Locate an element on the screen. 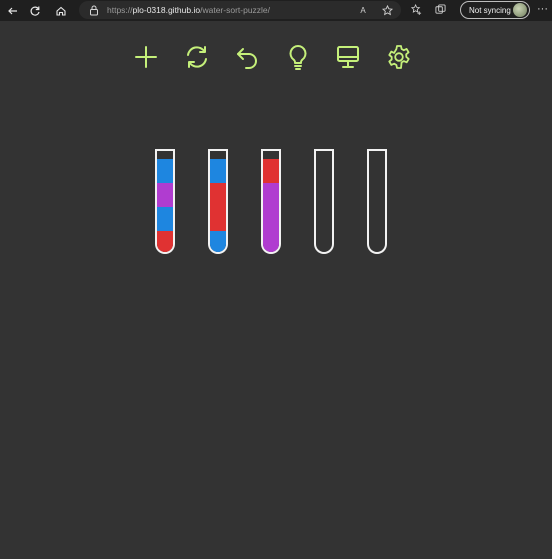  collections-icon is located at coordinates (440, 9).